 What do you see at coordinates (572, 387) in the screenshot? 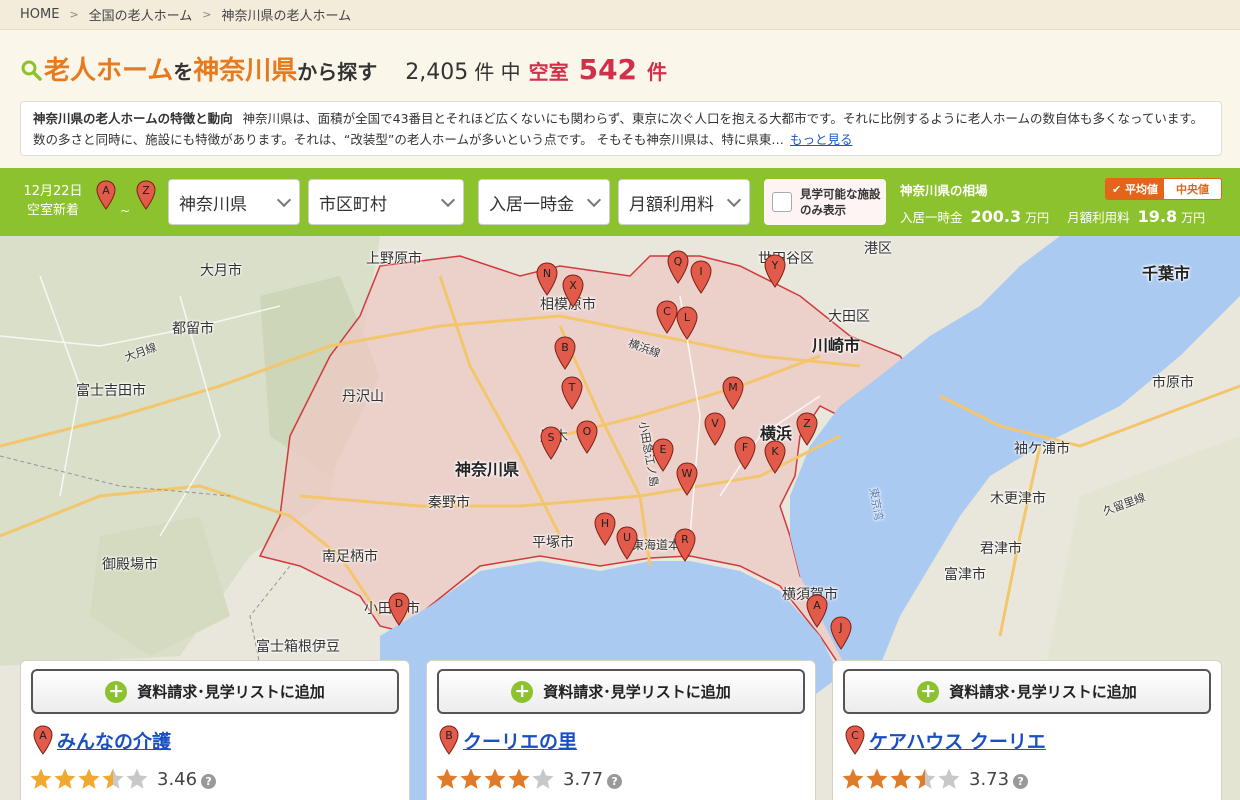
I see `svg-text: T` at bounding box center [572, 387].